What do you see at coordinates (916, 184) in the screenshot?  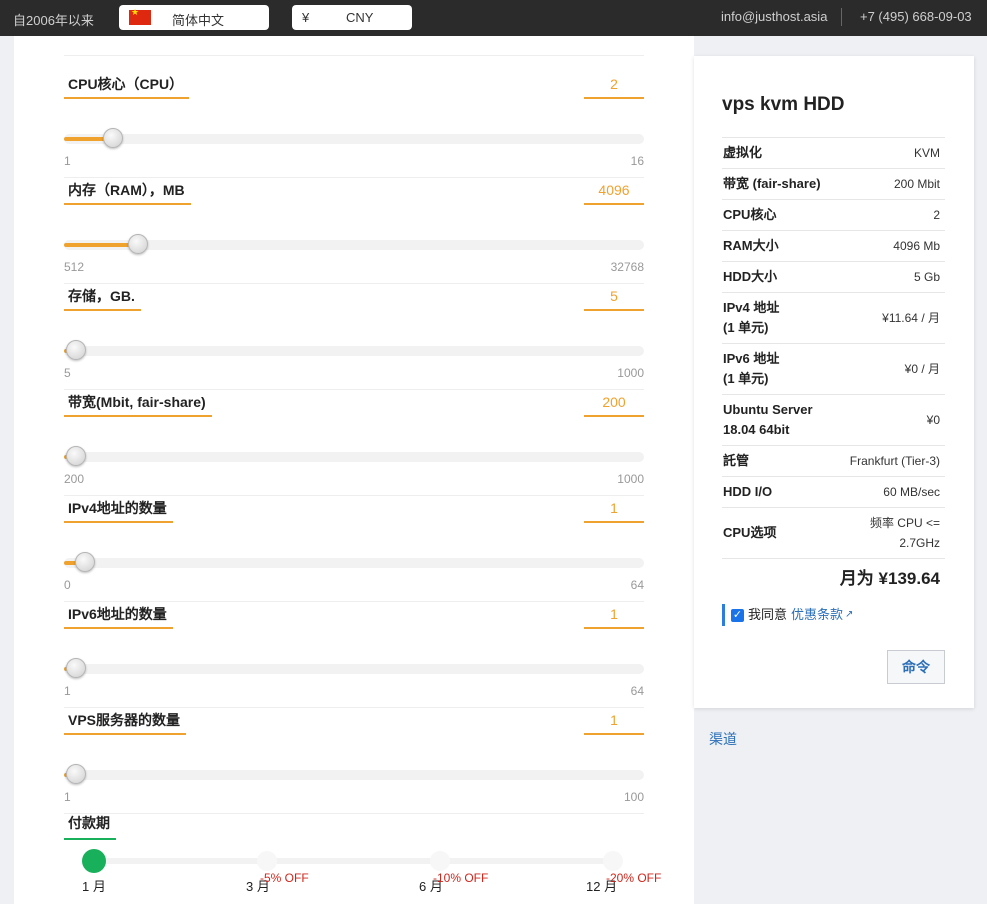 I see `spec-value: 200 Mbit` at bounding box center [916, 184].